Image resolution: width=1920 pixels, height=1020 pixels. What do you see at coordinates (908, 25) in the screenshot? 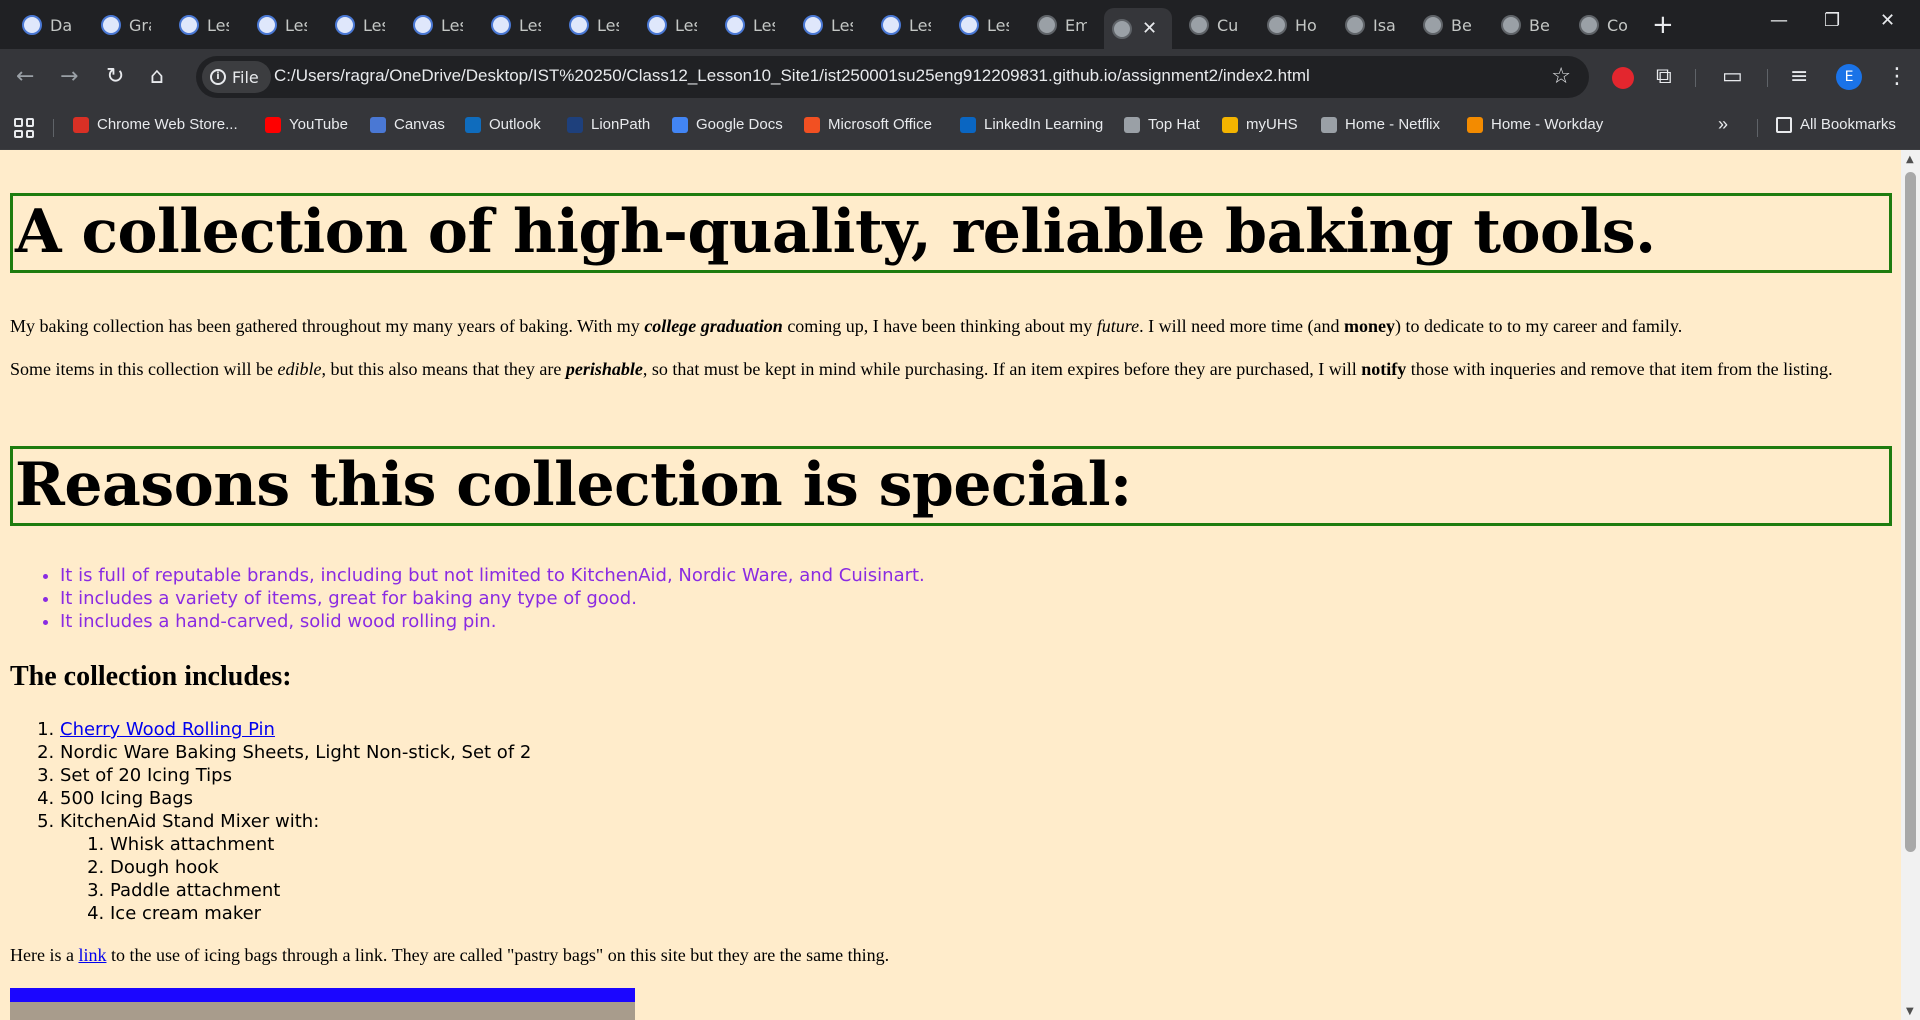
I see `tab-11: Les` at bounding box center [908, 25].